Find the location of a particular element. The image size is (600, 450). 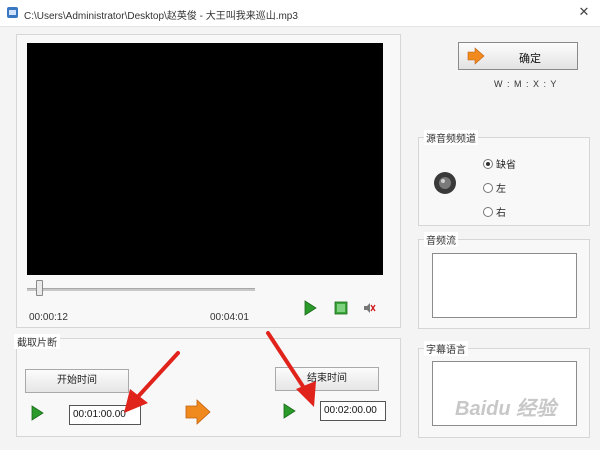

current-time: 00:00:12 is located at coordinates (48, 317).